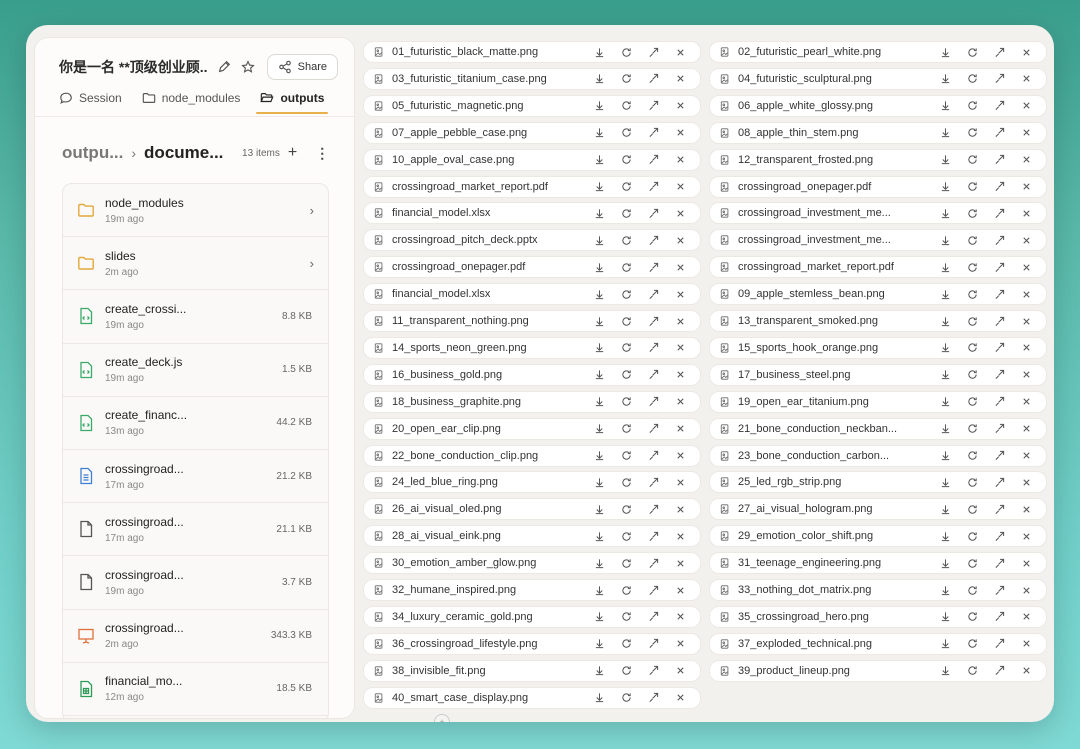 Image resolution: width=1080 pixels, height=749 pixels. What do you see at coordinates (532, 643) in the screenshot?
I see `output-file-item: 36_crossingroad_lifestyle.png` at bounding box center [532, 643].